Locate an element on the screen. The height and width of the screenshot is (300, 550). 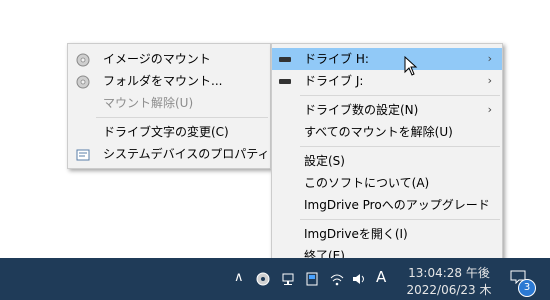
network-icon is located at coordinates (288, 281).